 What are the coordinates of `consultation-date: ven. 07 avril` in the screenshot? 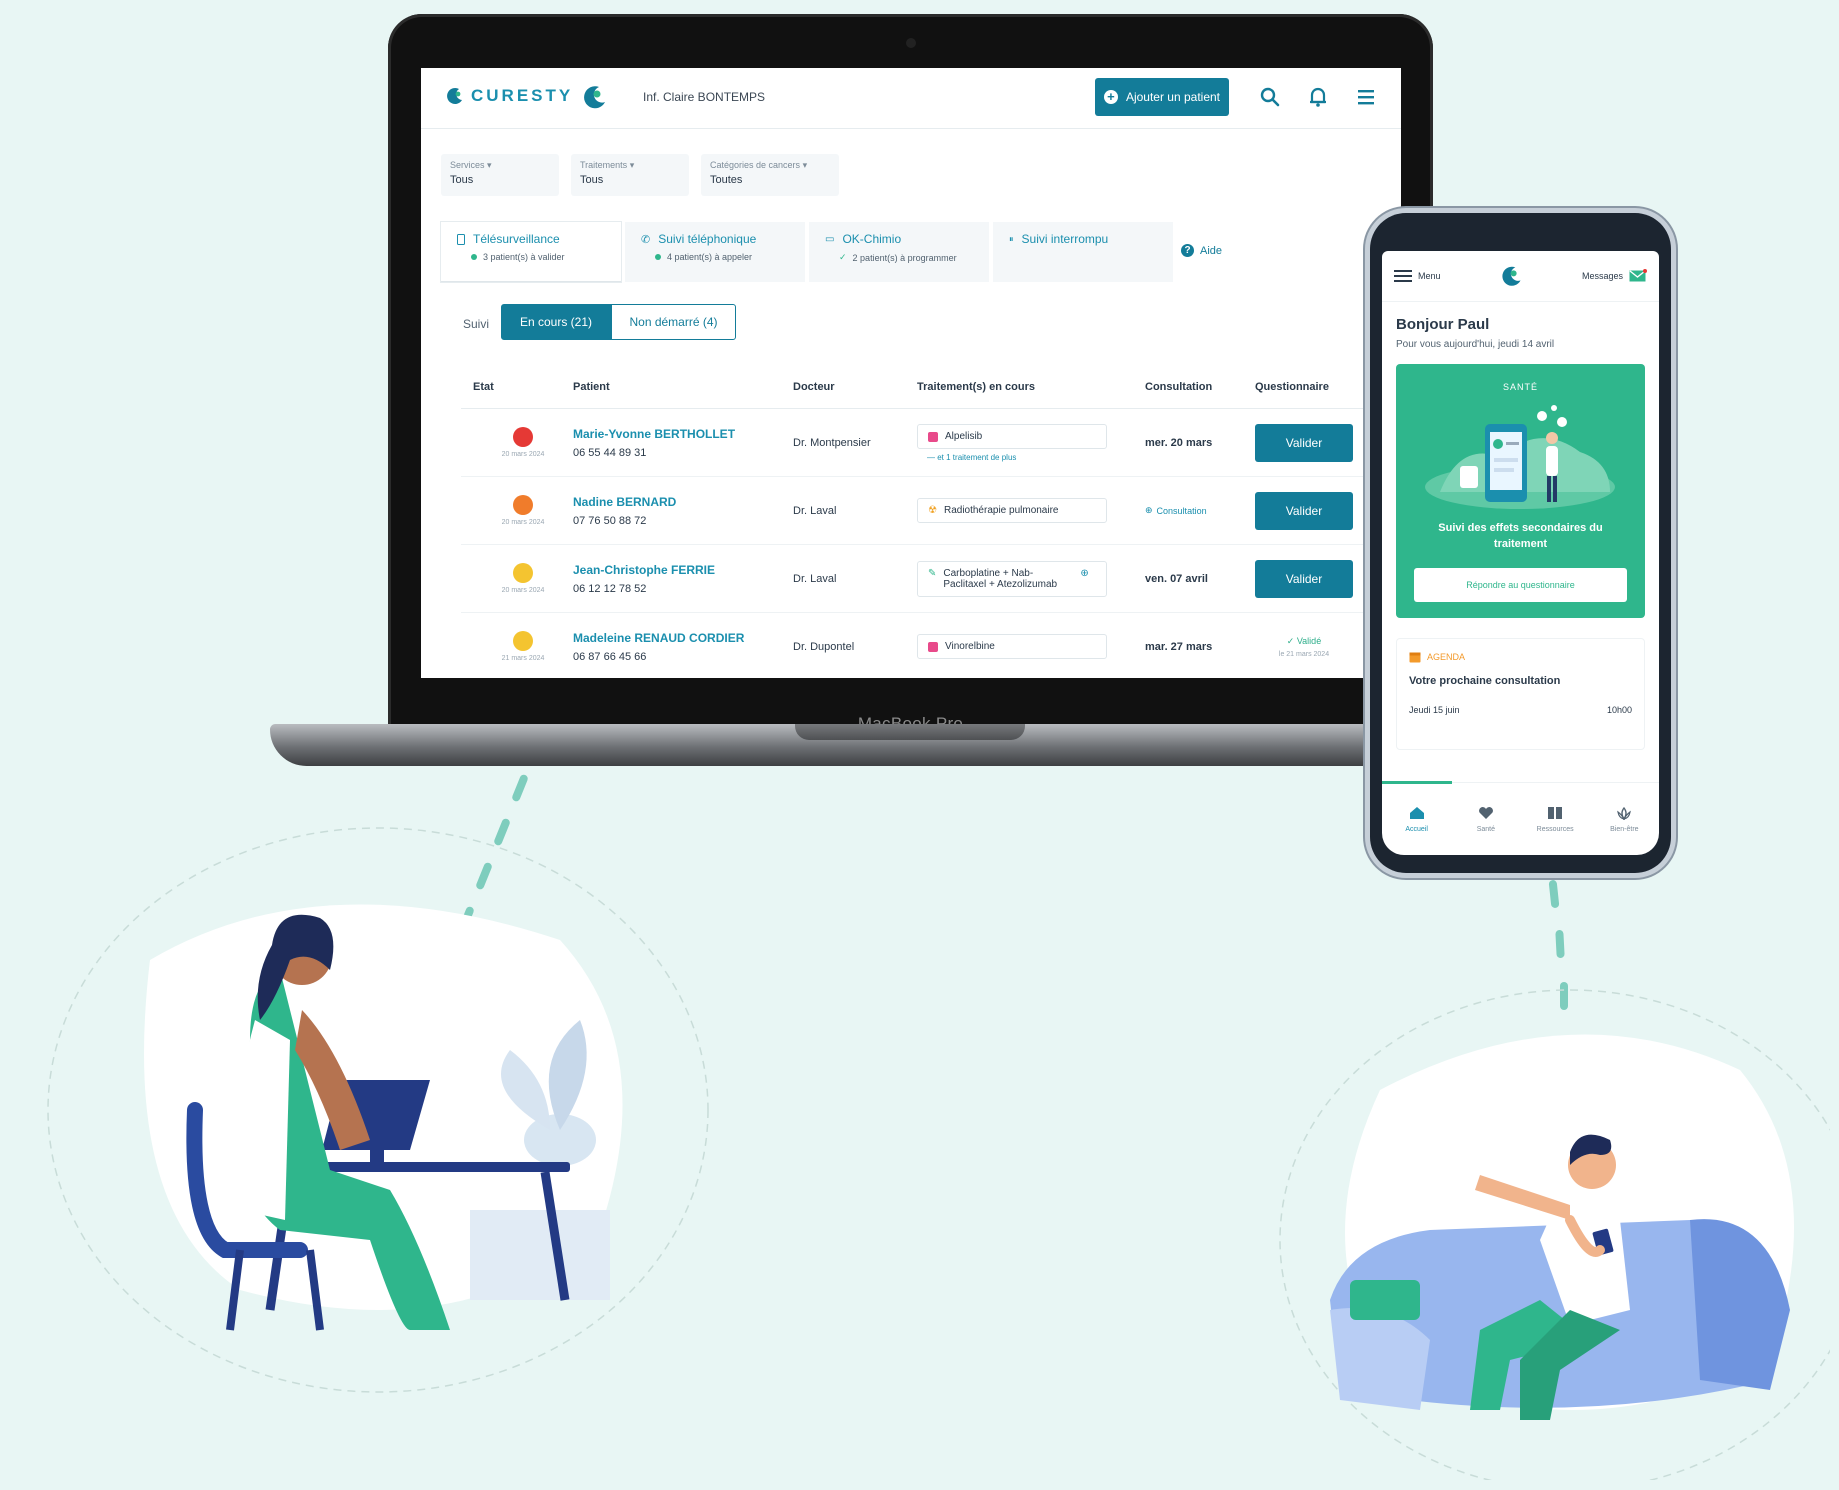 It's located at (1176, 578).